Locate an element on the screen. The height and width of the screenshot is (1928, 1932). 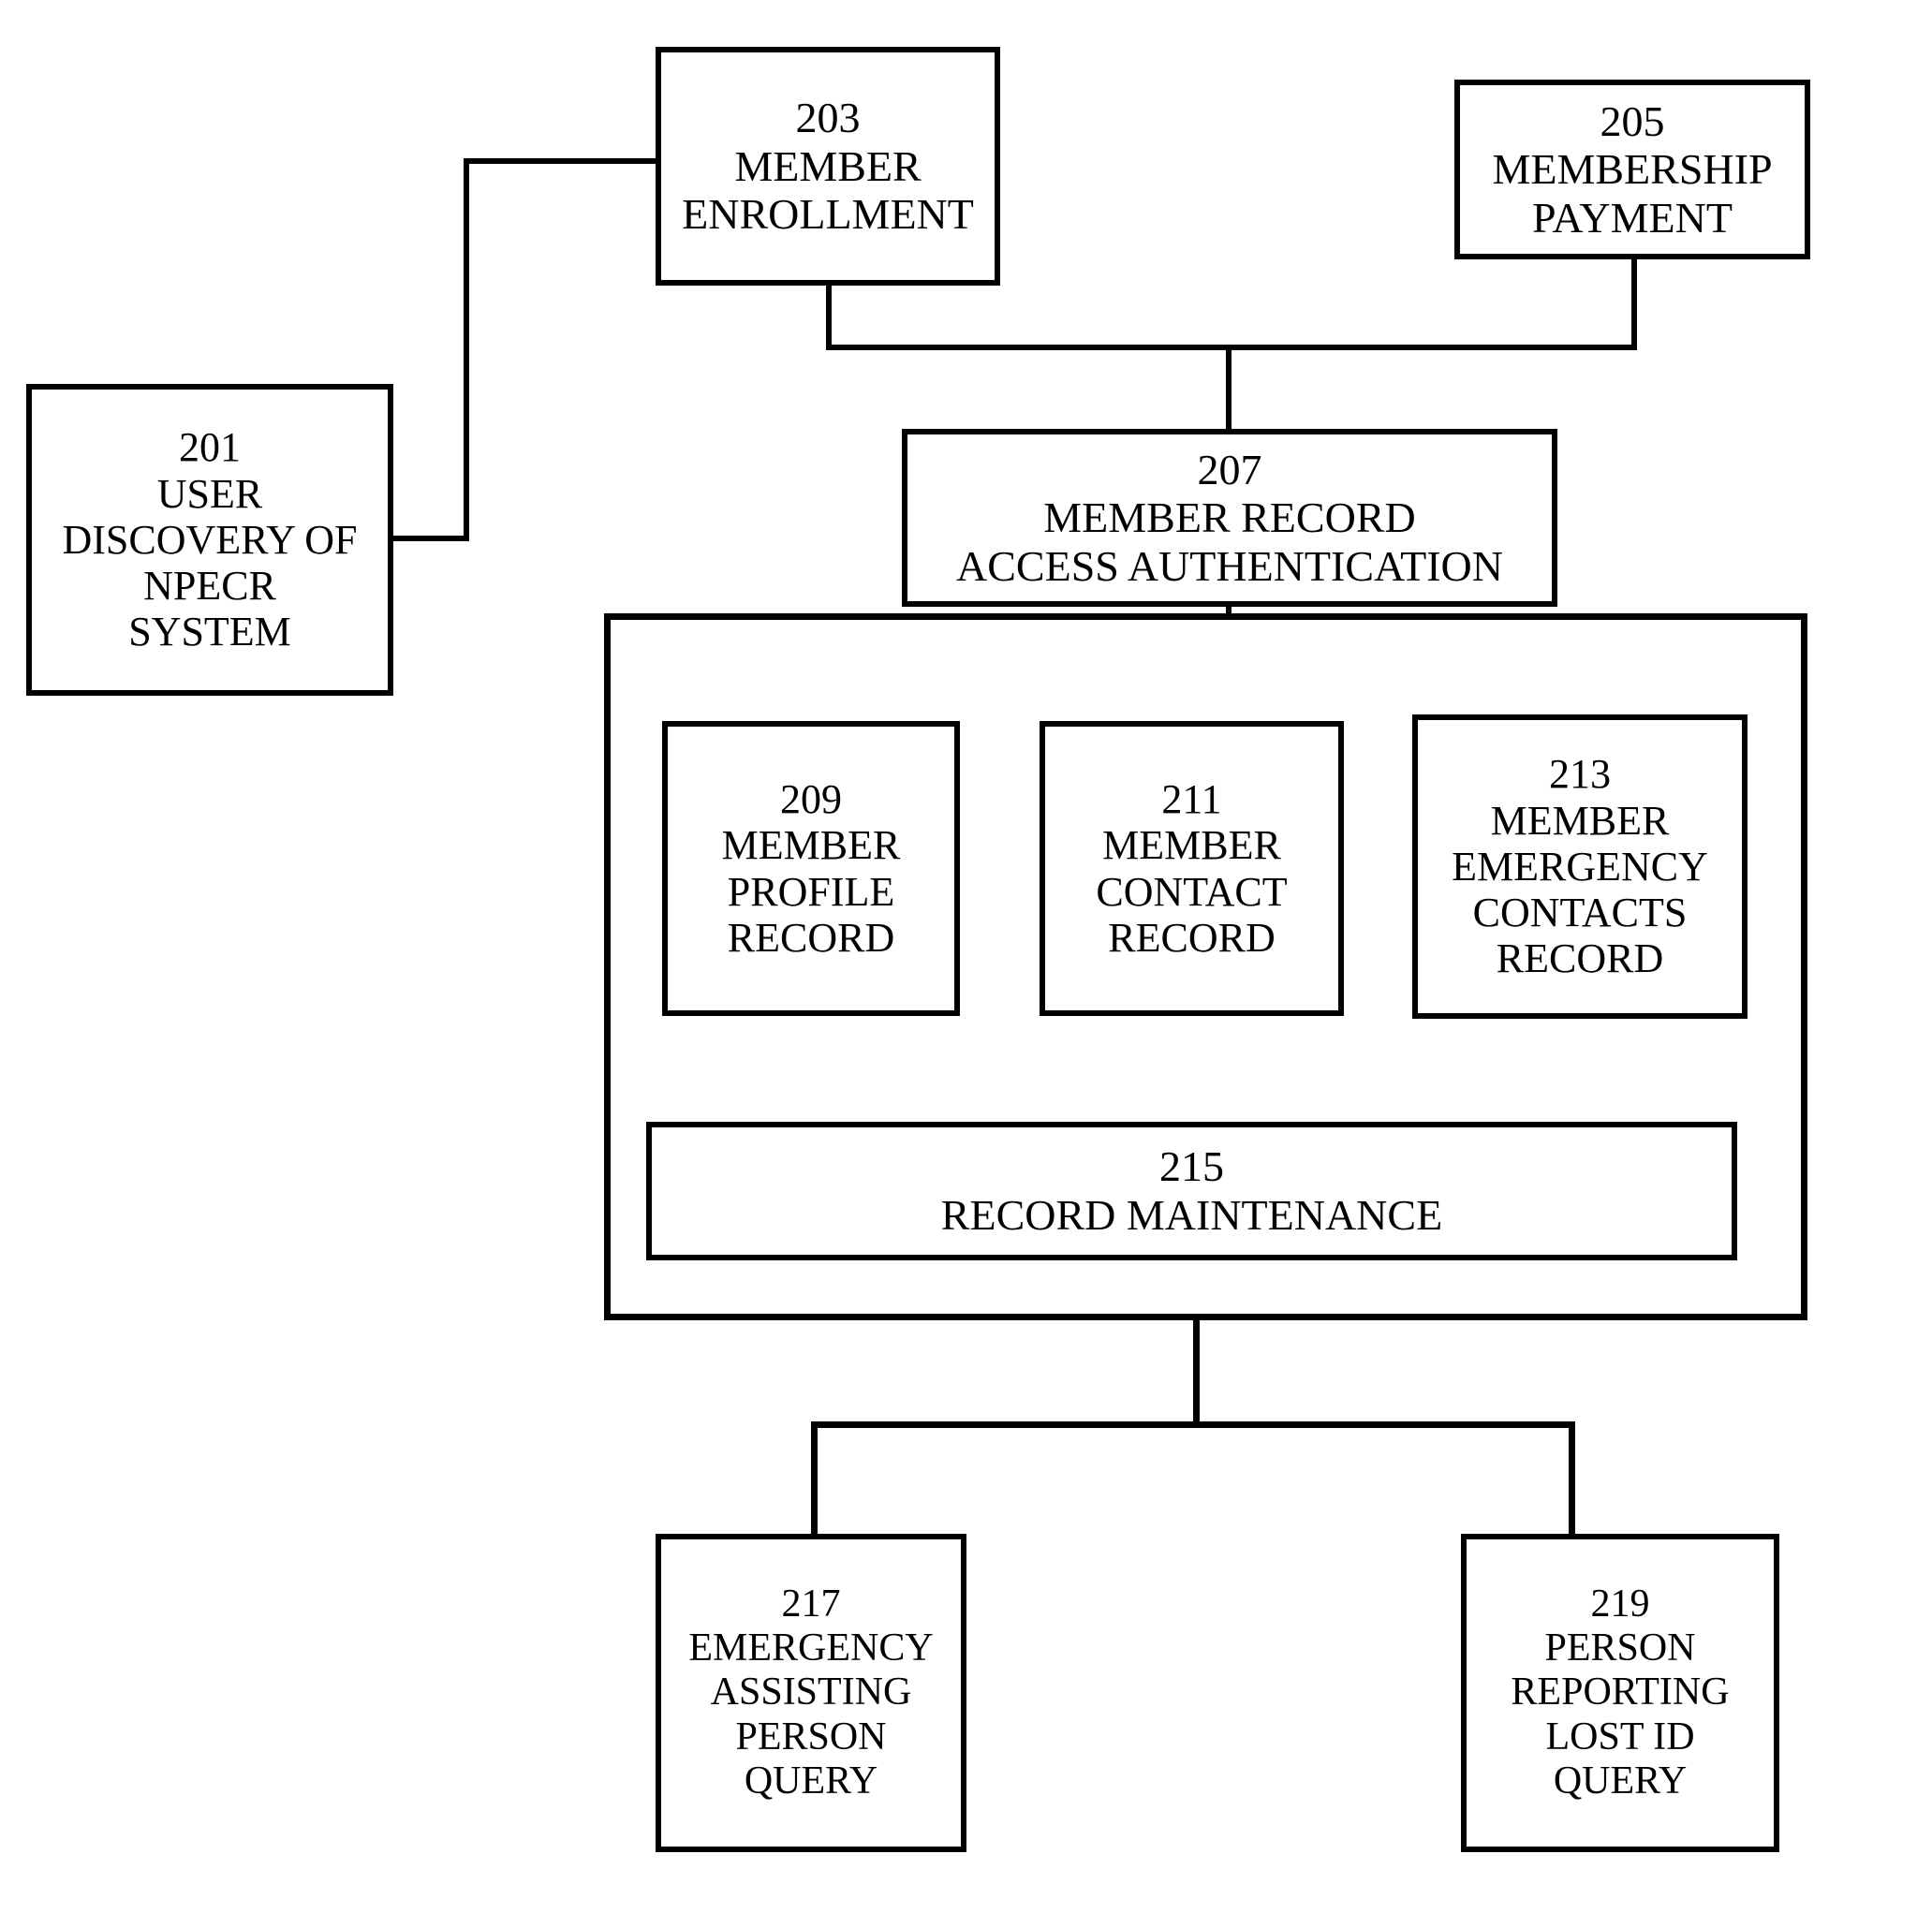
node-213-member-emergency-contacts-record: 213 MEMBER EMERGENCY CONTACTS RECORD is located at coordinates (1580, 866).